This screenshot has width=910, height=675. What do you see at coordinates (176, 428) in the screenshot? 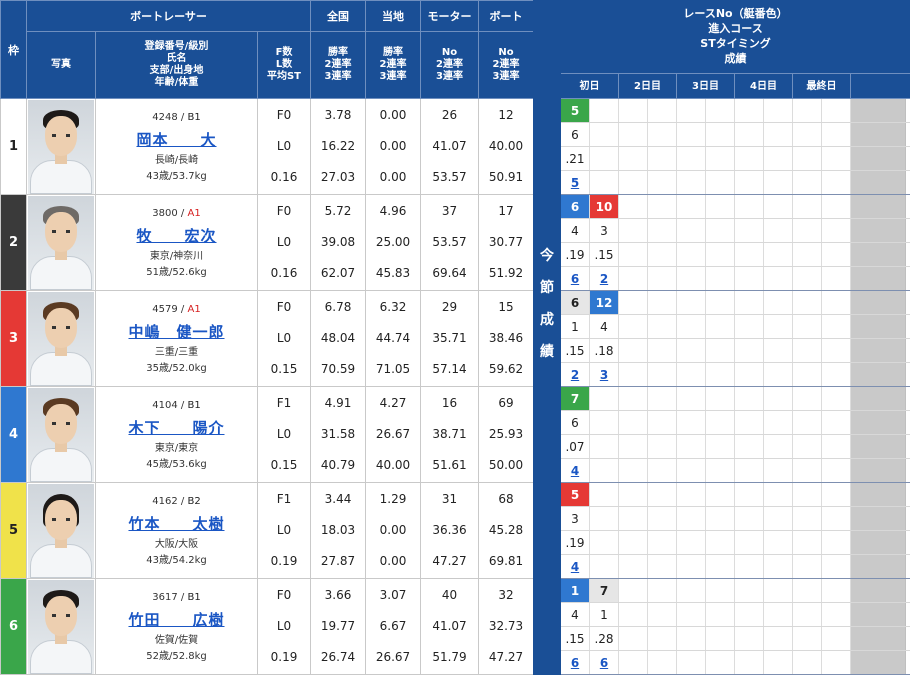
I see `racer-name-link: 木下 陽介` at bounding box center [176, 428].